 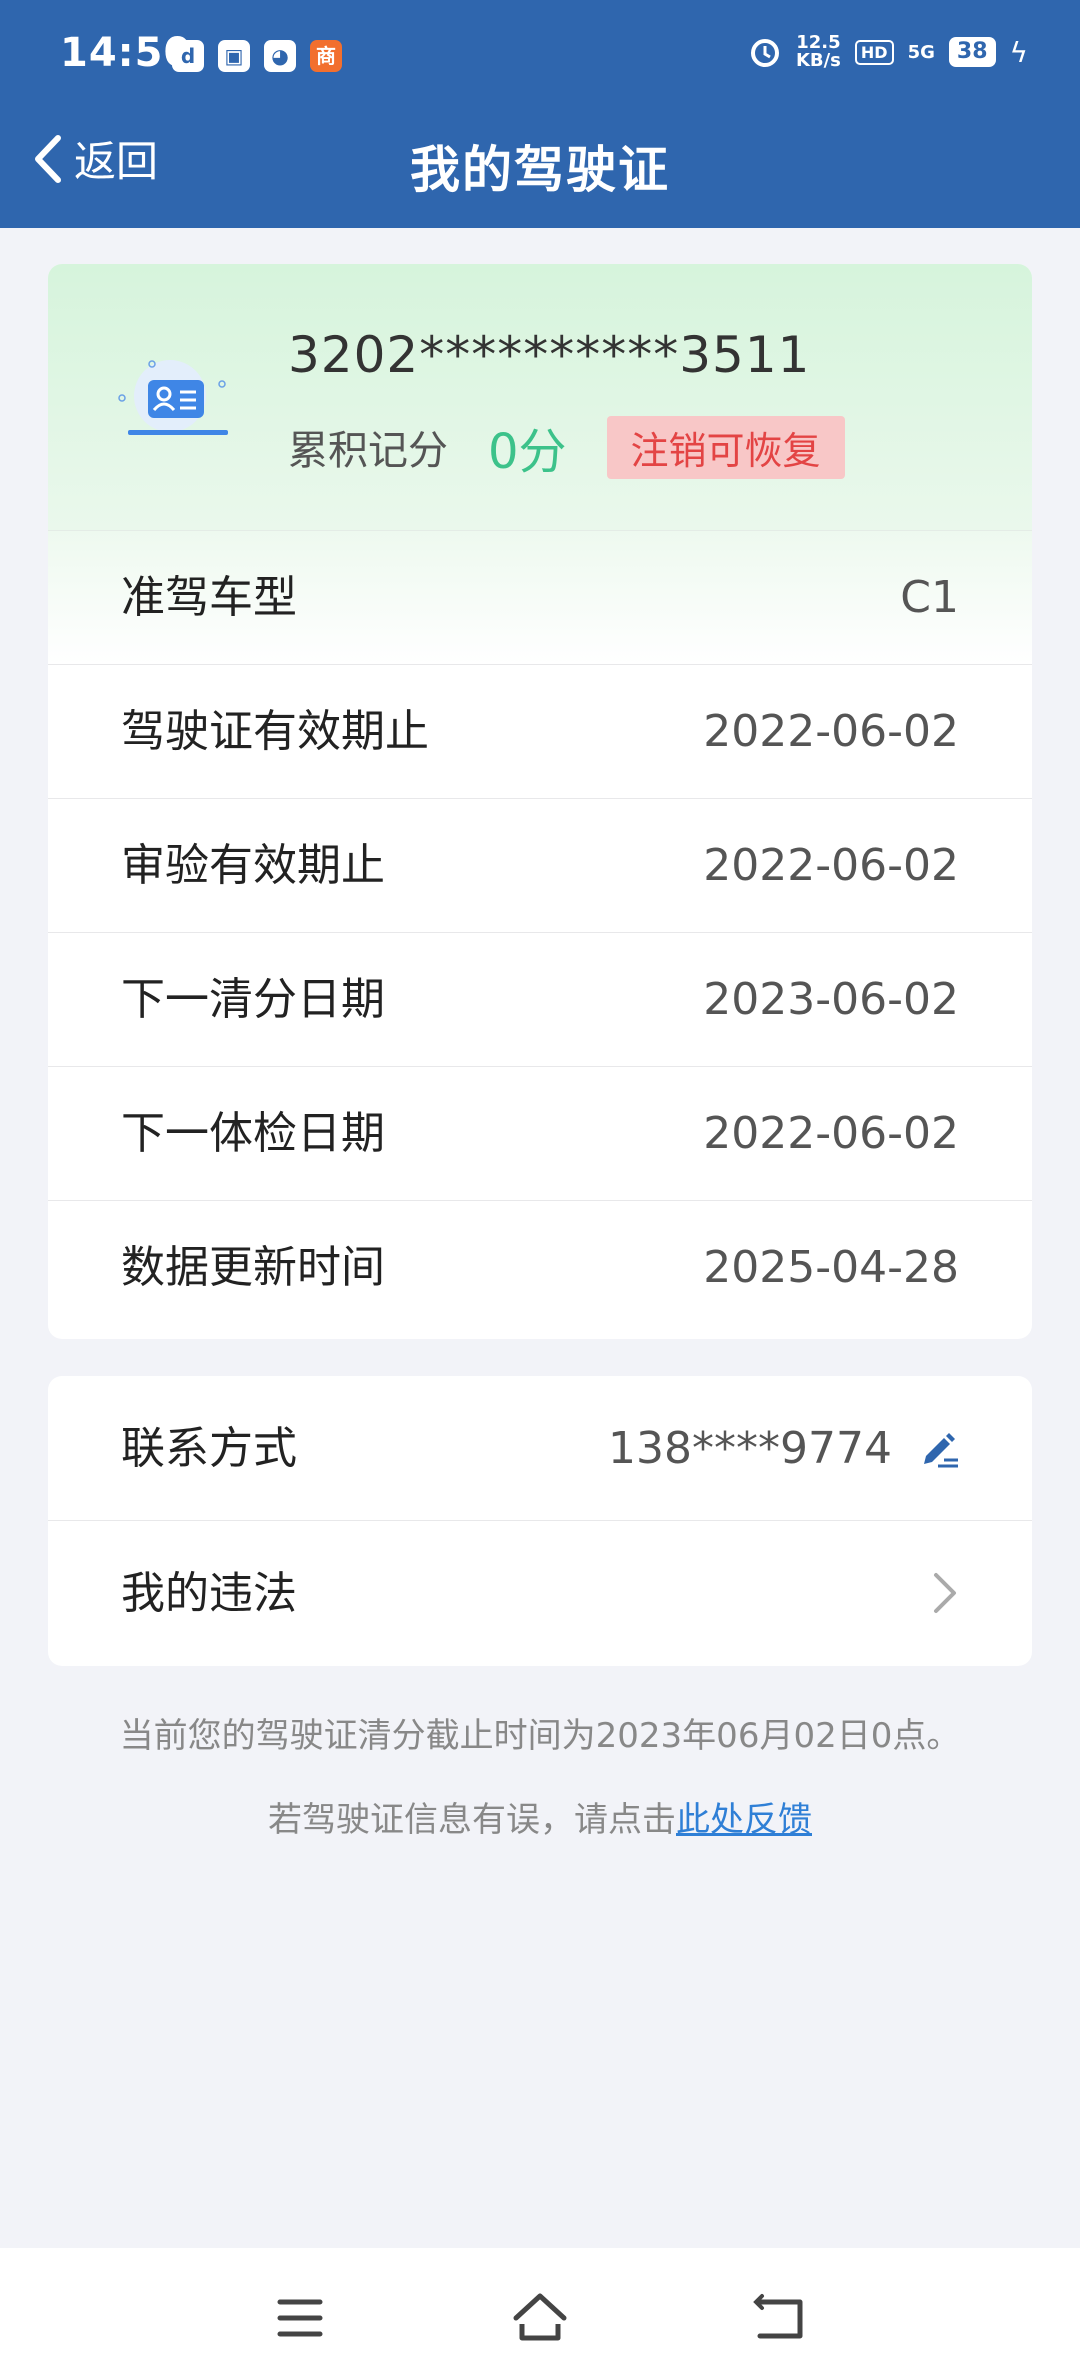 I want to click on feedback-link: 此处反馈, so click(x=744, y=1820).